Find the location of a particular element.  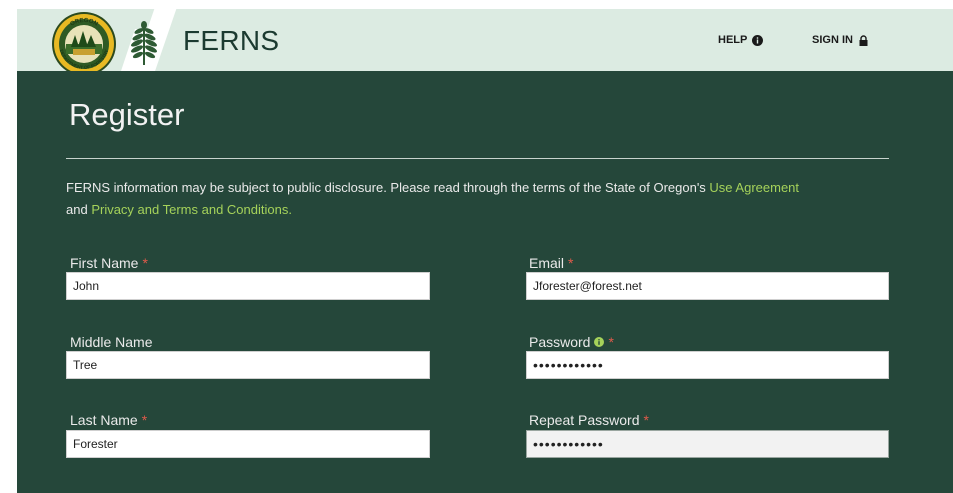

password-label: Password * is located at coordinates (571, 342).